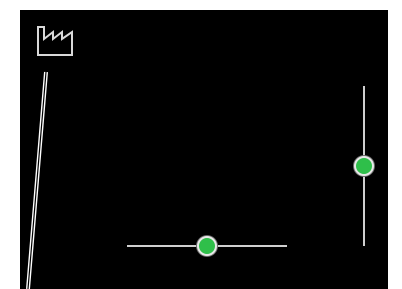 The height and width of the screenshot is (289, 402). Describe the element at coordinates (55, 41) in the screenshot. I see `factory-icon` at that location.